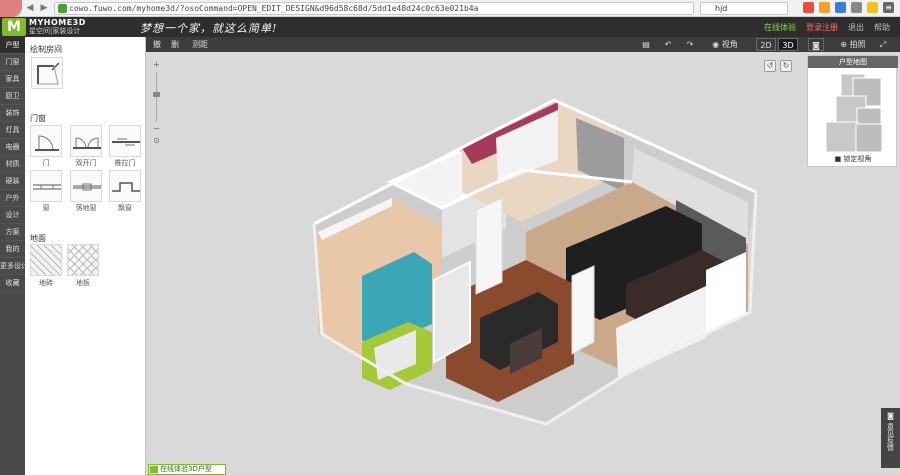 This screenshot has height=475, width=900. What do you see at coordinates (46, 283) in the screenshot?
I see `floor-tiles-label: 地砖` at bounding box center [46, 283].